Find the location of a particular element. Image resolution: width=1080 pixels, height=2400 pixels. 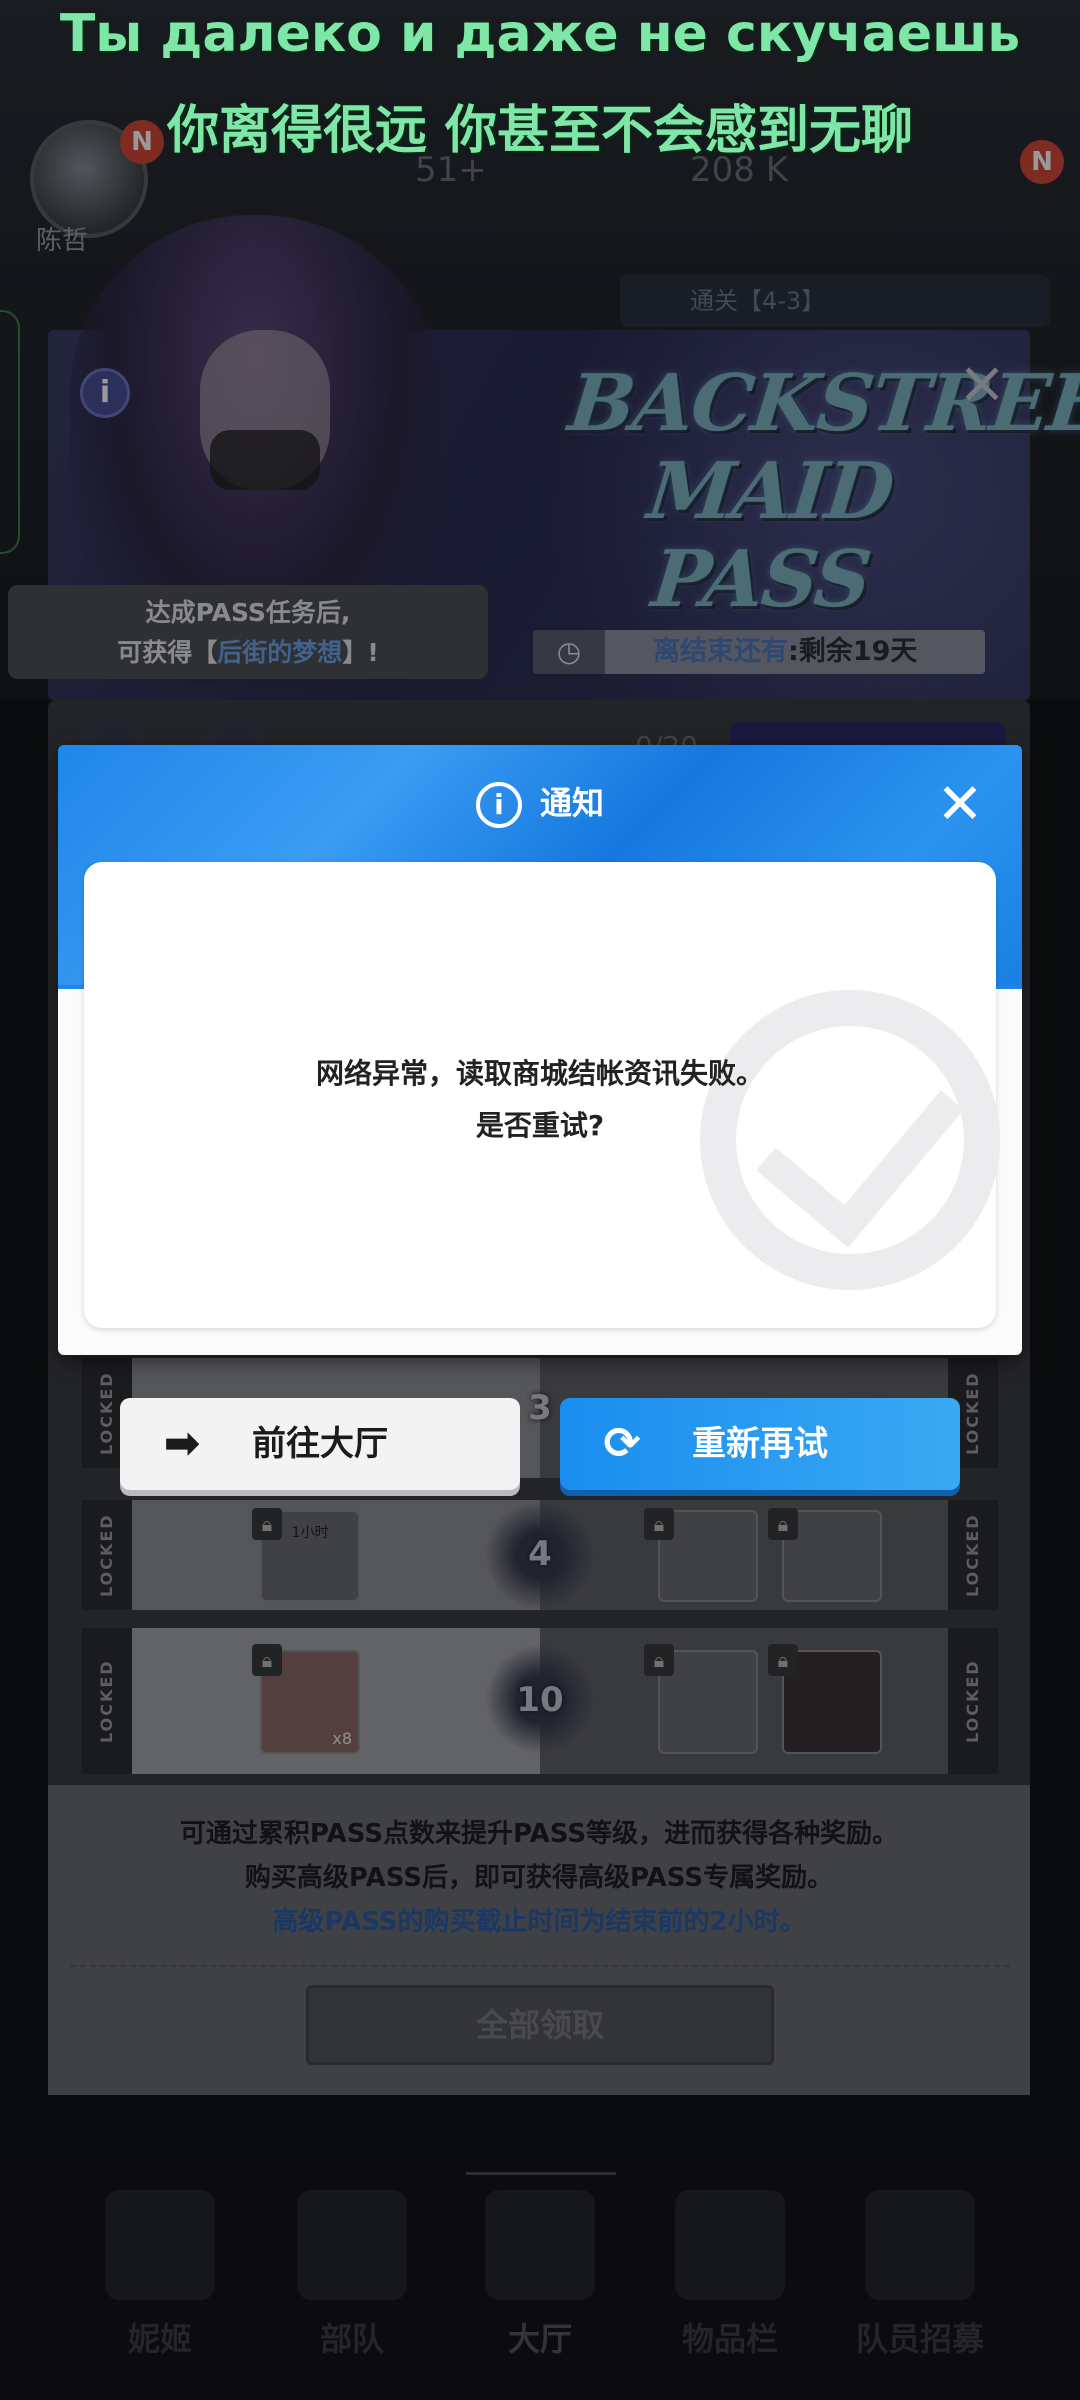

arrow-right-icon: ➡ is located at coordinates (182, 1443).